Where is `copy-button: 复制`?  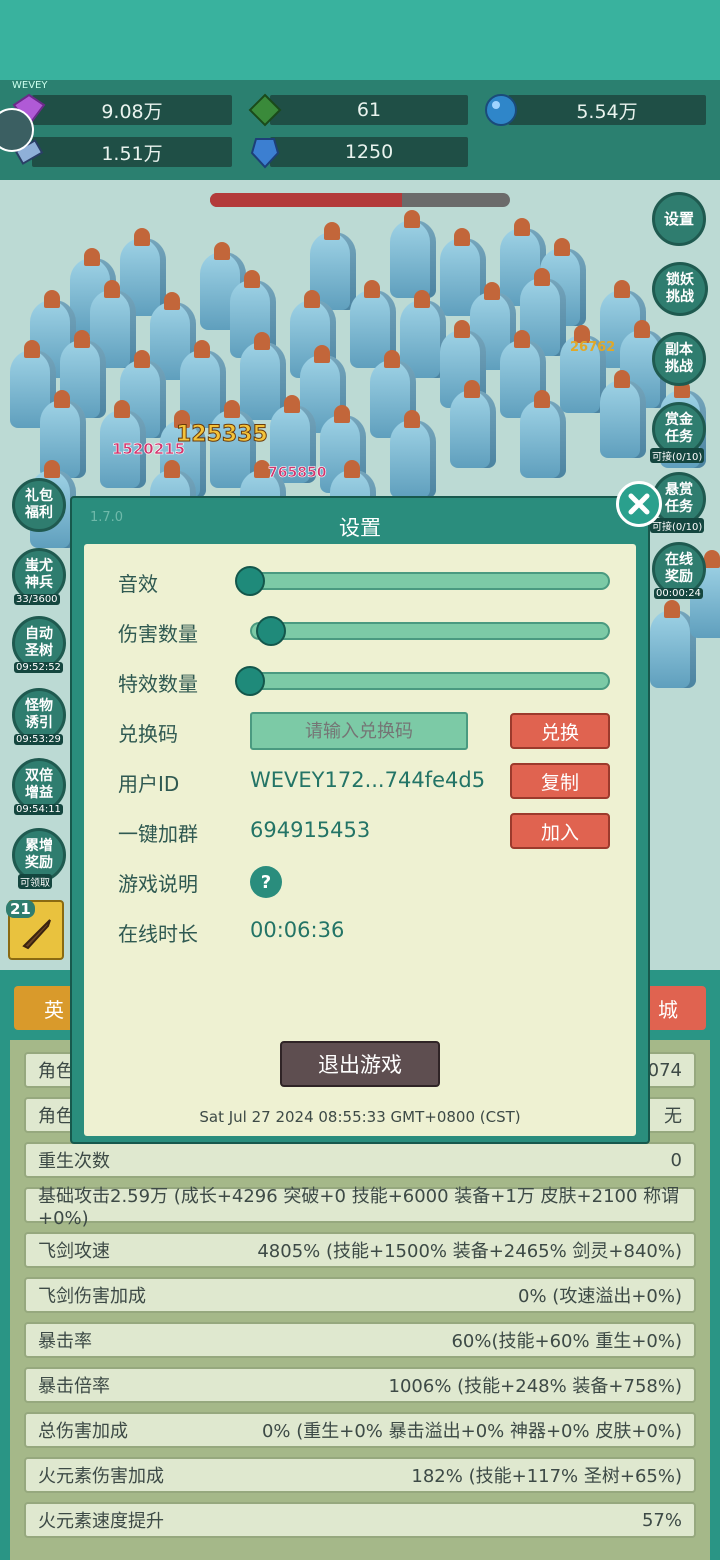 copy-button: 复制 is located at coordinates (560, 781).